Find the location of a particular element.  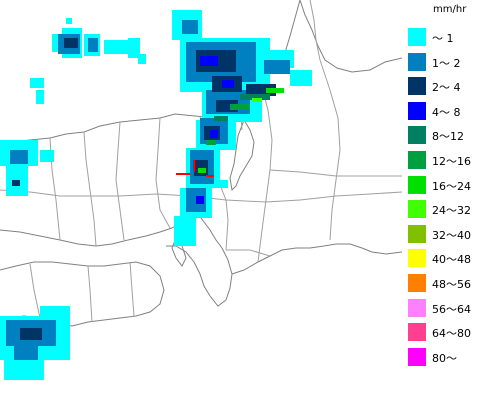

legend-label: 4〜 8 is located at coordinates (446, 112).